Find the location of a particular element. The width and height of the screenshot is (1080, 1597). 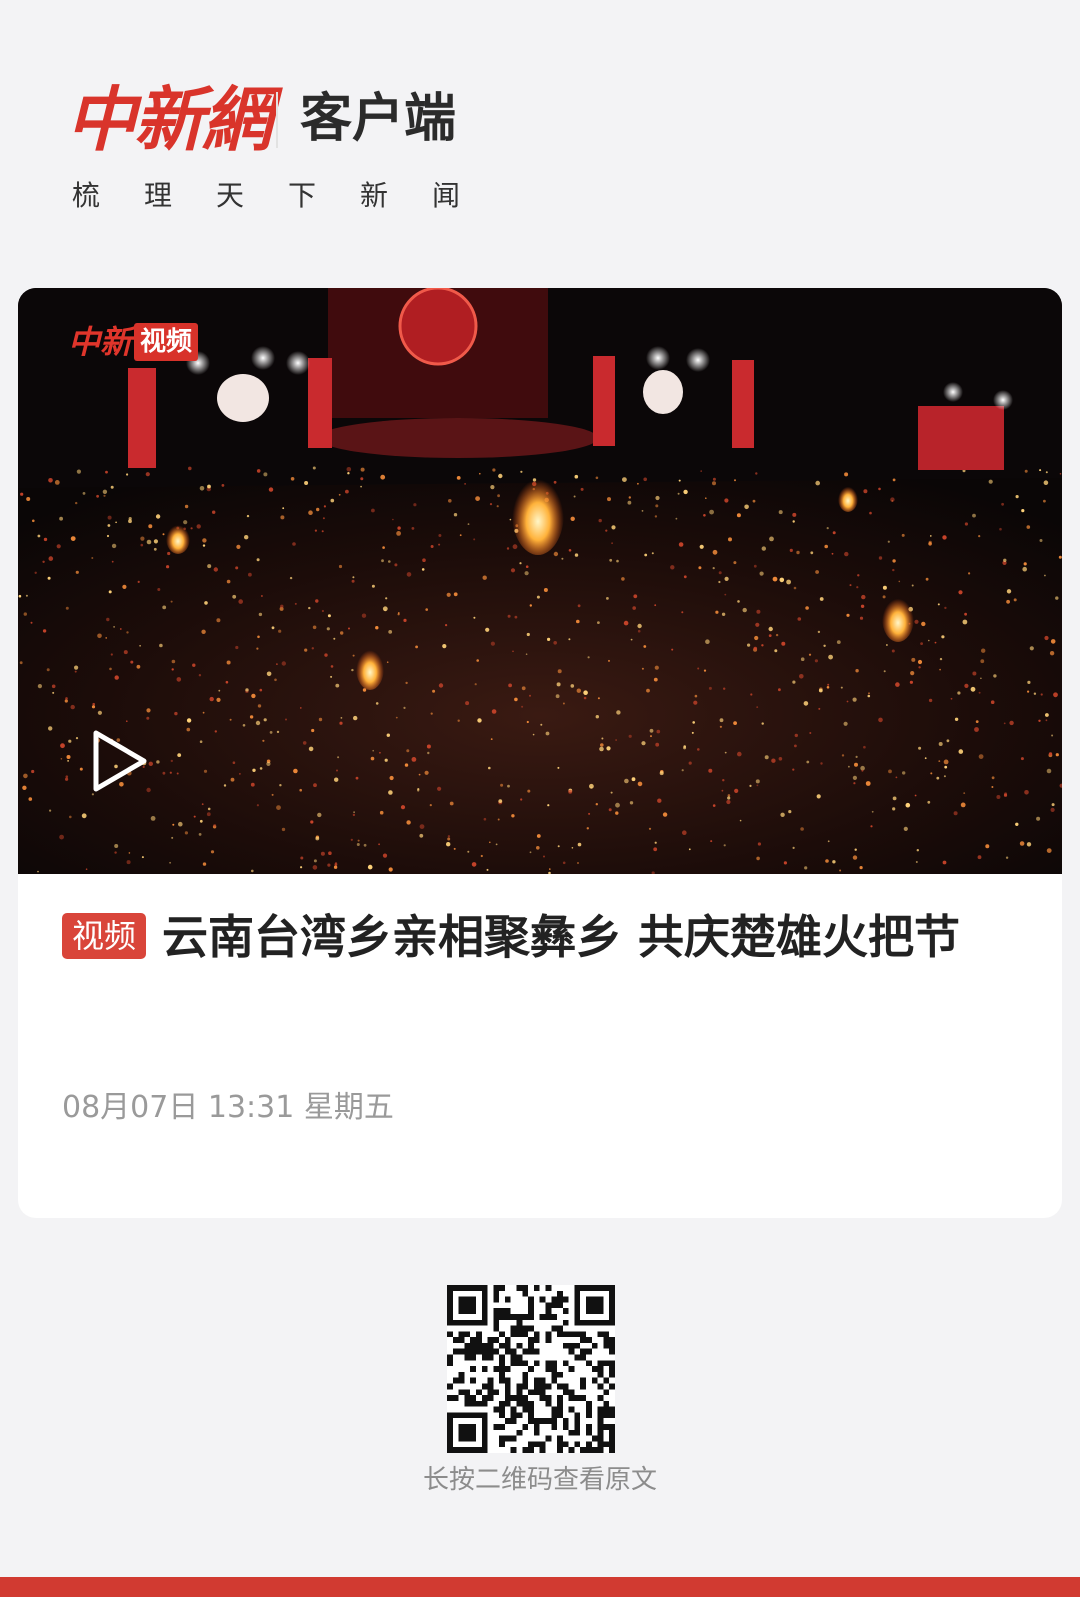

slogan: 梳理天下新闻 is located at coordinates (288, 195).